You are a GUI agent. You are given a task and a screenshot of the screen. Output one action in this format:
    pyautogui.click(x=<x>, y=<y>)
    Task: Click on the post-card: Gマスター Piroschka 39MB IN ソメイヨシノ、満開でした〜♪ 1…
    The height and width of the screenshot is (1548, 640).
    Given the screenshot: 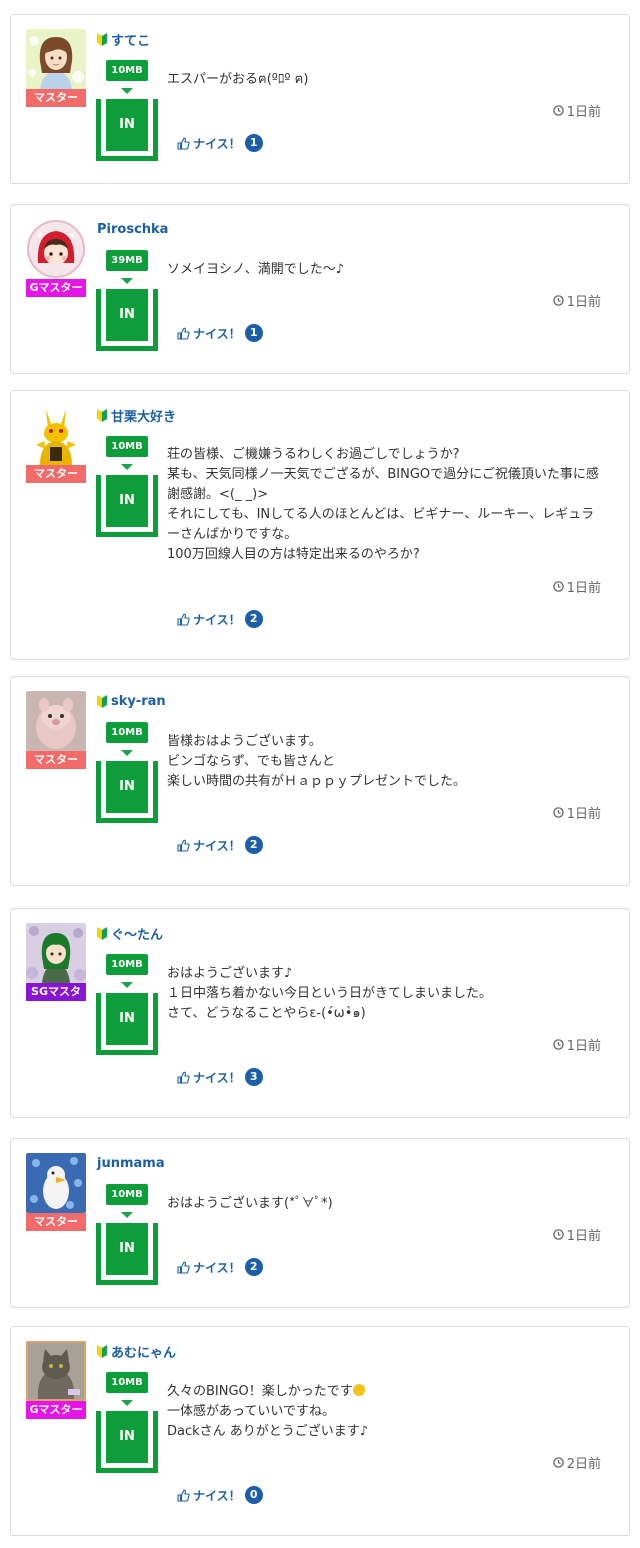 What is the action you would take?
    pyautogui.click(x=320, y=289)
    